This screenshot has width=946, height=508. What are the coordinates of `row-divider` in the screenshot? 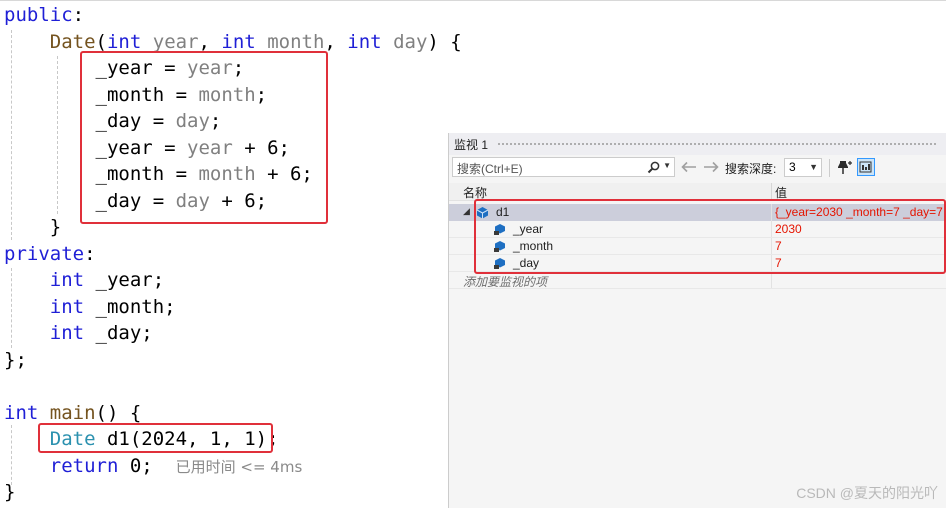 It's located at (697, 288).